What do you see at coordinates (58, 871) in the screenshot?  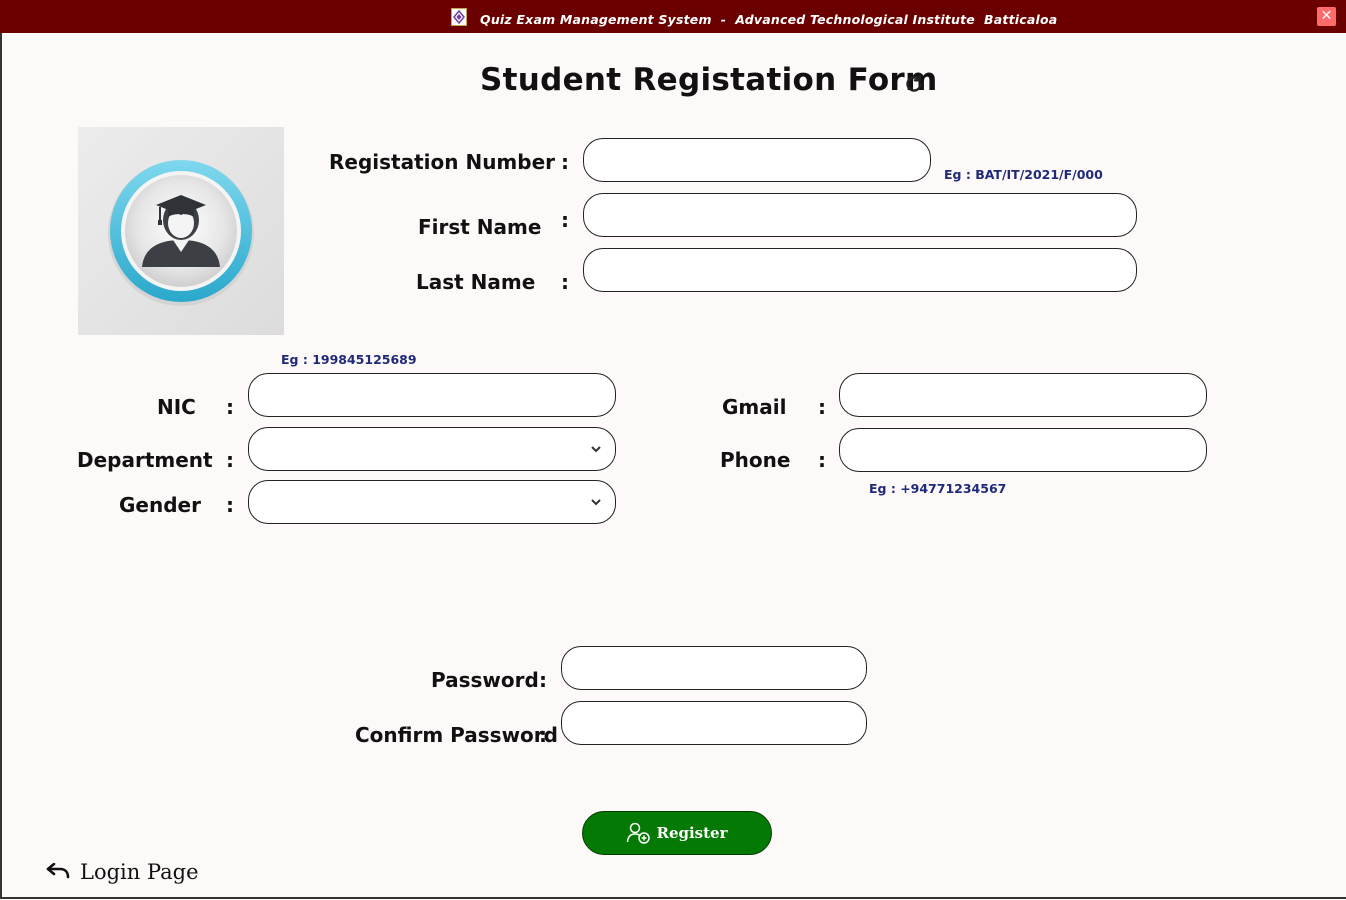 I see `undo-arrow-icon` at bounding box center [58, 871].